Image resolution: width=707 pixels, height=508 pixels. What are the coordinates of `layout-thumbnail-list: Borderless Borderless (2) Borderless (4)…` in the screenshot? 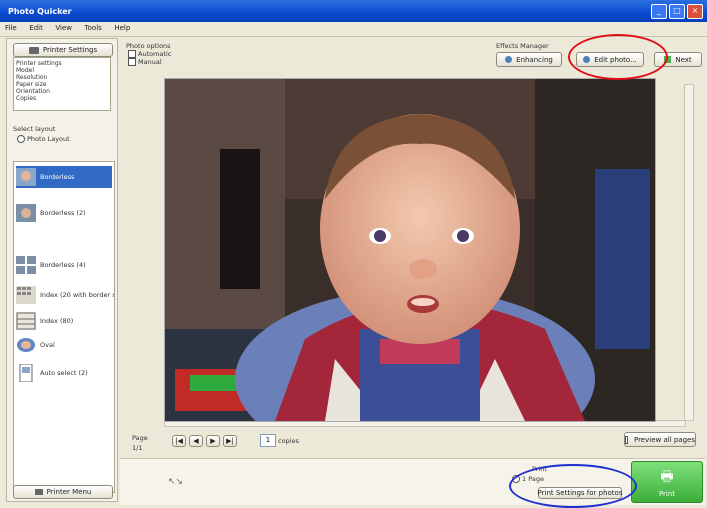 It's located at (64, 327).